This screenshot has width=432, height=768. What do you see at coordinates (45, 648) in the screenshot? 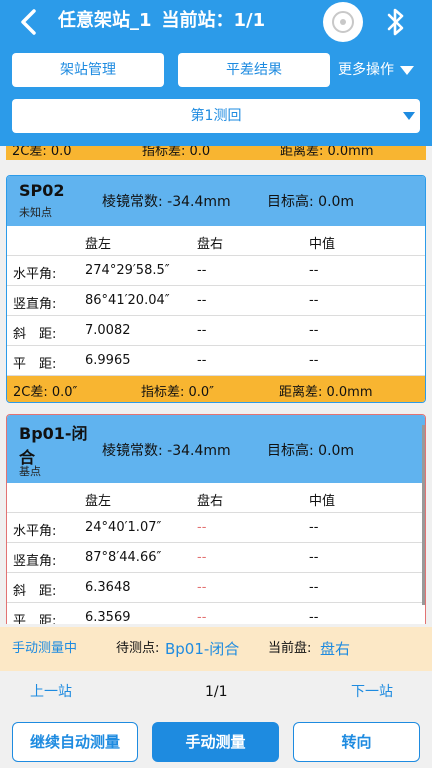
I see `measure-mode: 手动测量中` at bounding box center [45, 648].